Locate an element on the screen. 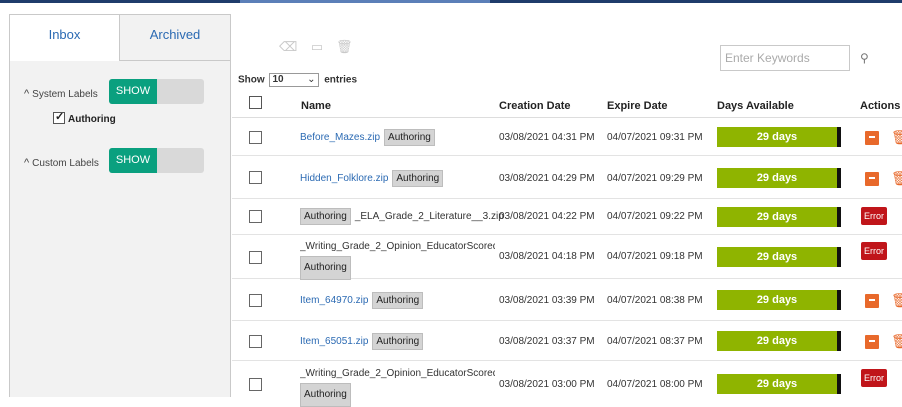 This screenshot has height=407, width=902. col-days-available: Days Available is located at coordinates (755, 106).